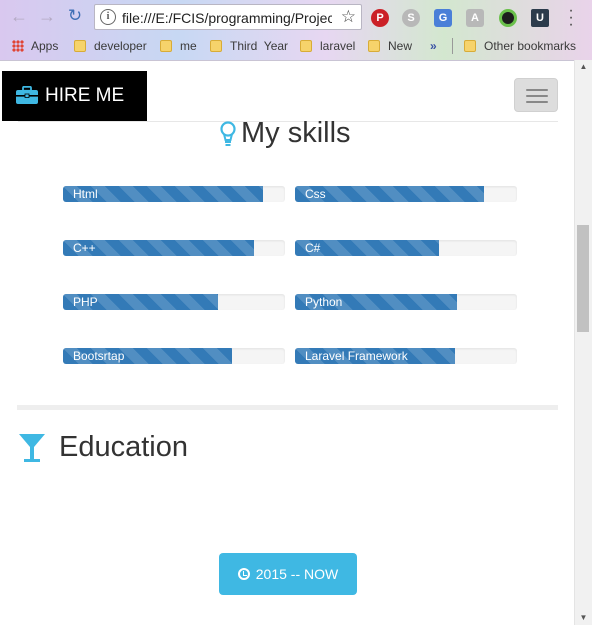 This screenshot has width=592, height=625. What do you see at coordinates (120, 46) in the screenshot?
I see `bookmark-label: developer` at bounding box center [120, 46].